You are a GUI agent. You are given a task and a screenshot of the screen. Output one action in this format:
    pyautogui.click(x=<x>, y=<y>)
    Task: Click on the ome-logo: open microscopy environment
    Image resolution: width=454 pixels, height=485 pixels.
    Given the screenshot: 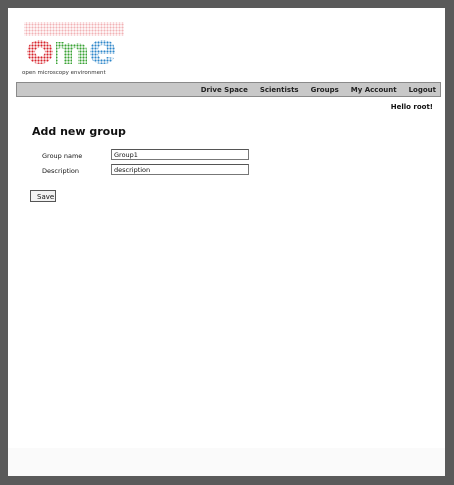 What is the action you would take?
    pyautogui.click(x=82, y=49)
    